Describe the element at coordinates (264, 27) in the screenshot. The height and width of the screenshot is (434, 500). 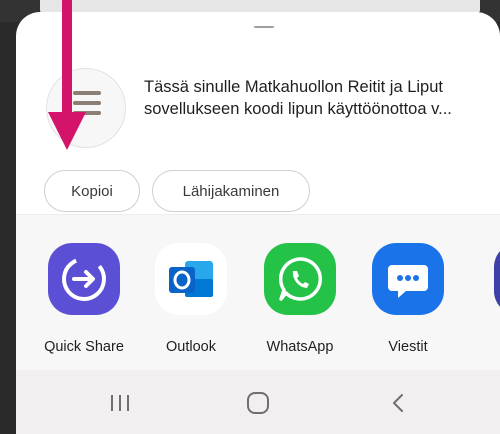
I see `sheet-drag-handle` at that location.